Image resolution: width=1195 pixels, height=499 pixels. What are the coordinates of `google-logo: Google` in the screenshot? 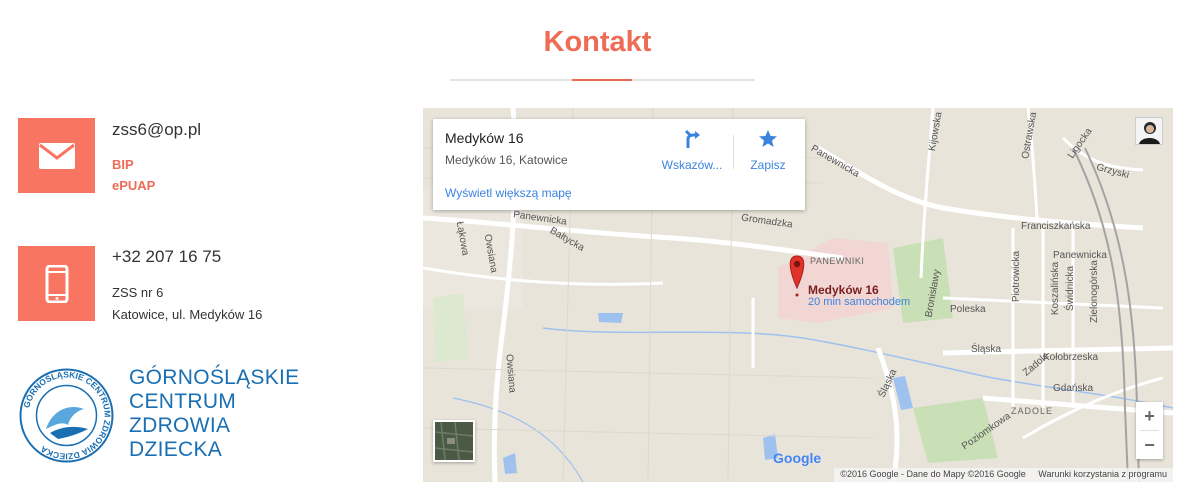 It's located at (797, 458).